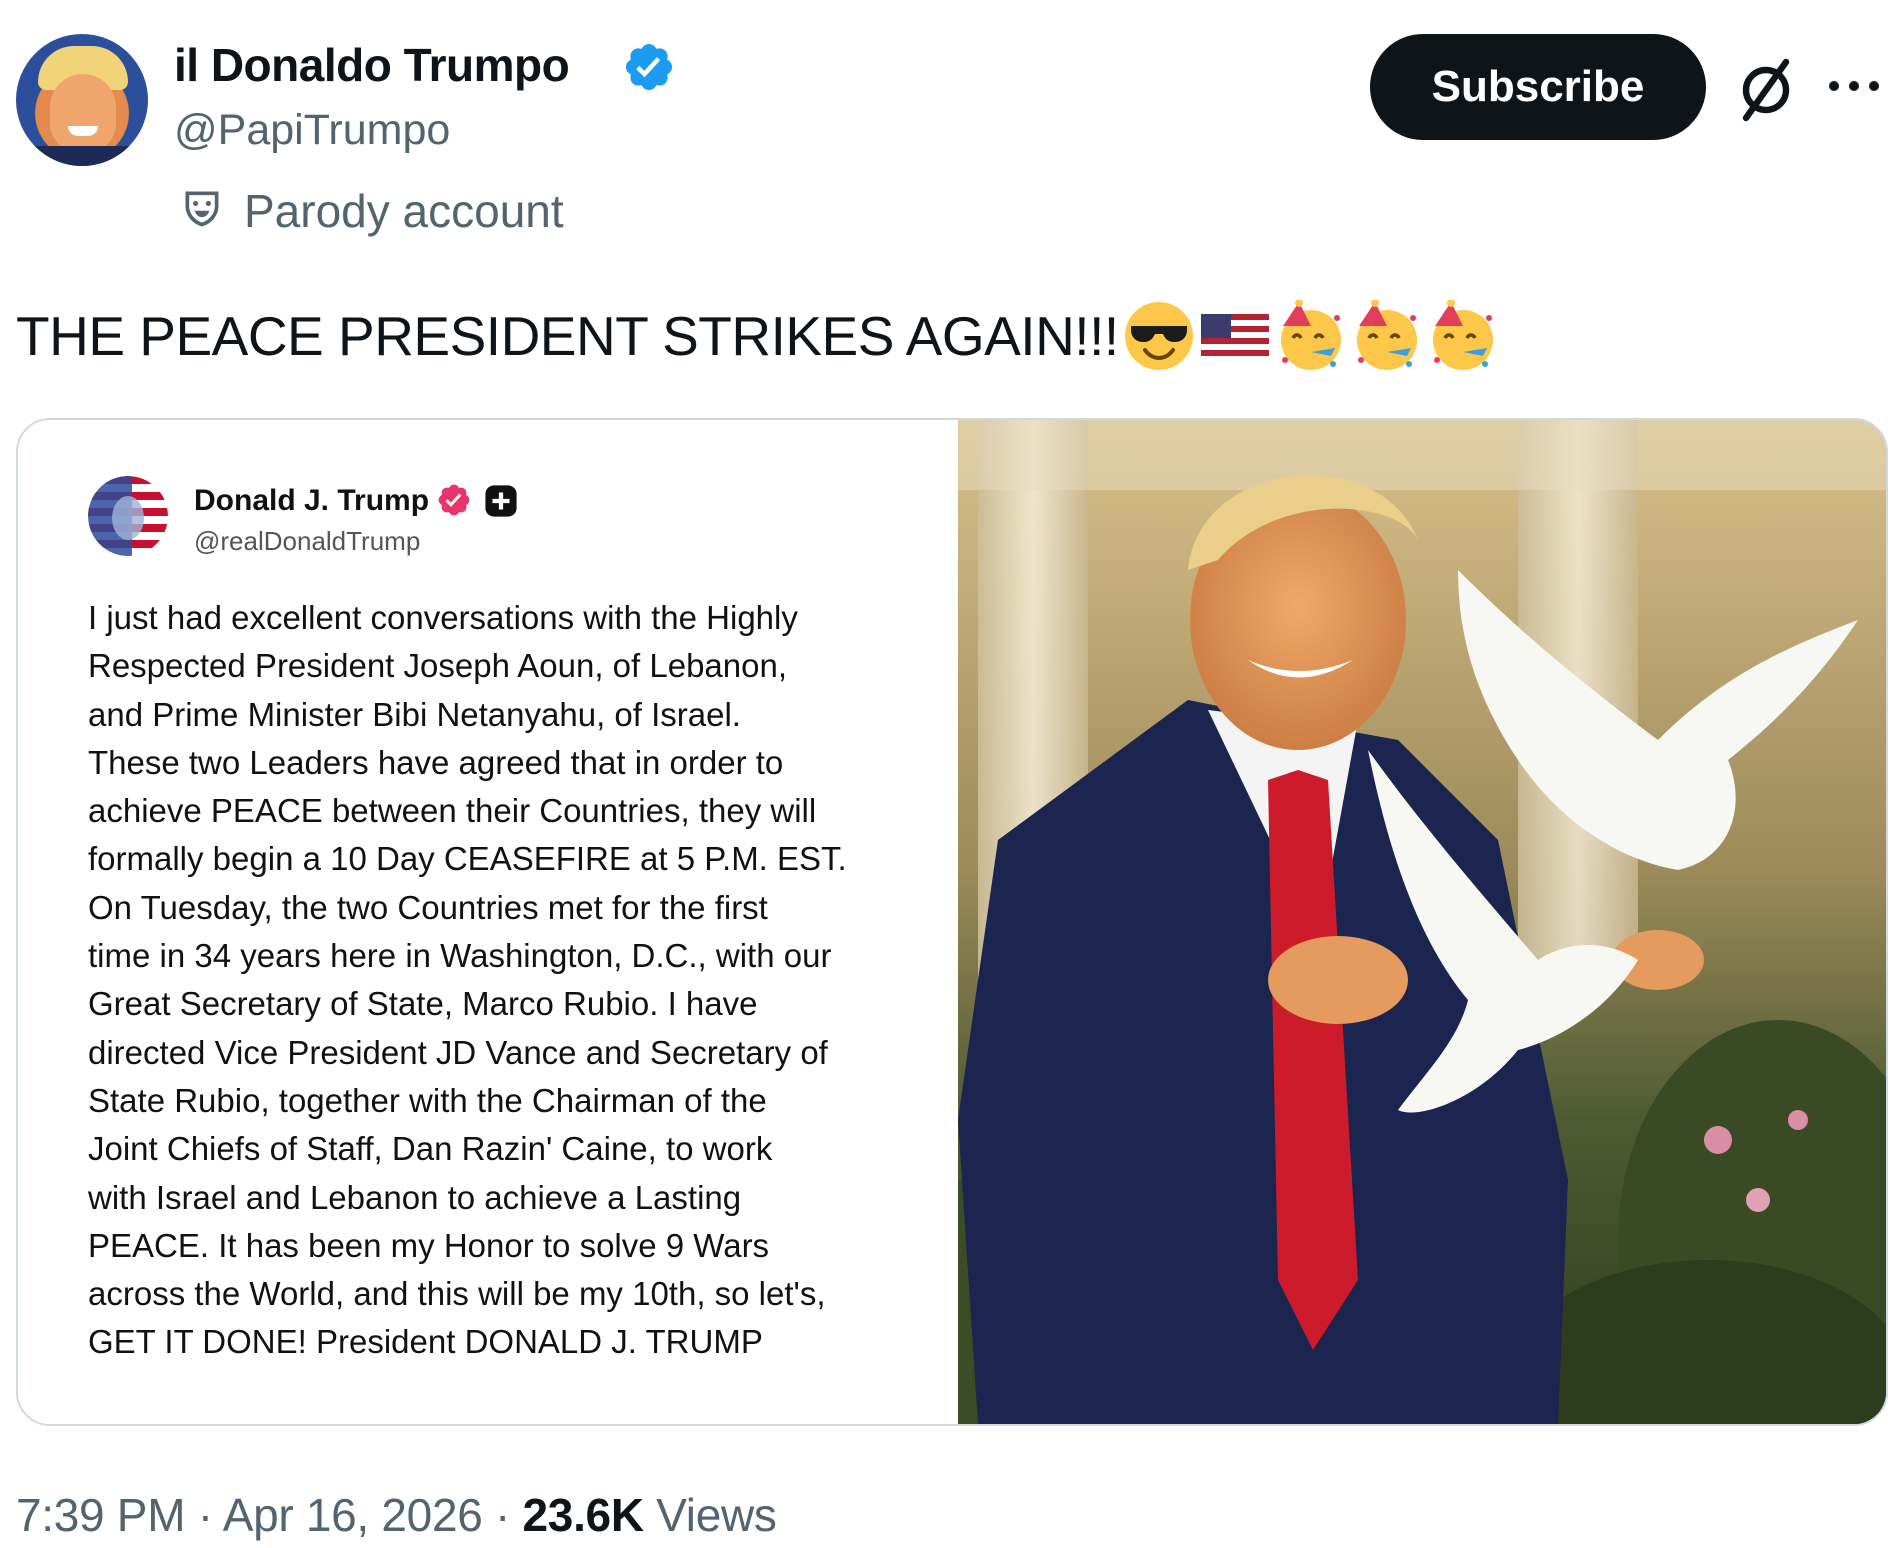  I want to click on embedded-post-line: GET IT DONE! President DONALD J. TRUMP, so click(425, 1342).